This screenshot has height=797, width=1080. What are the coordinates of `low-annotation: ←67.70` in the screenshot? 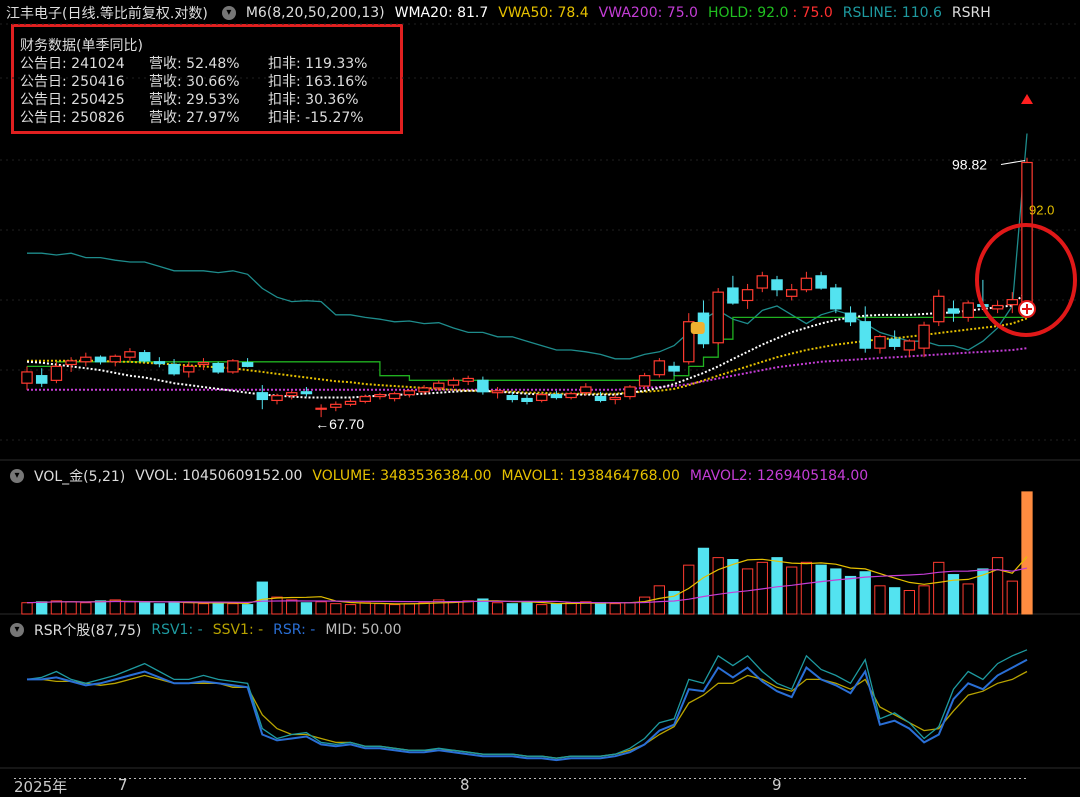 It's located at (339, 424).